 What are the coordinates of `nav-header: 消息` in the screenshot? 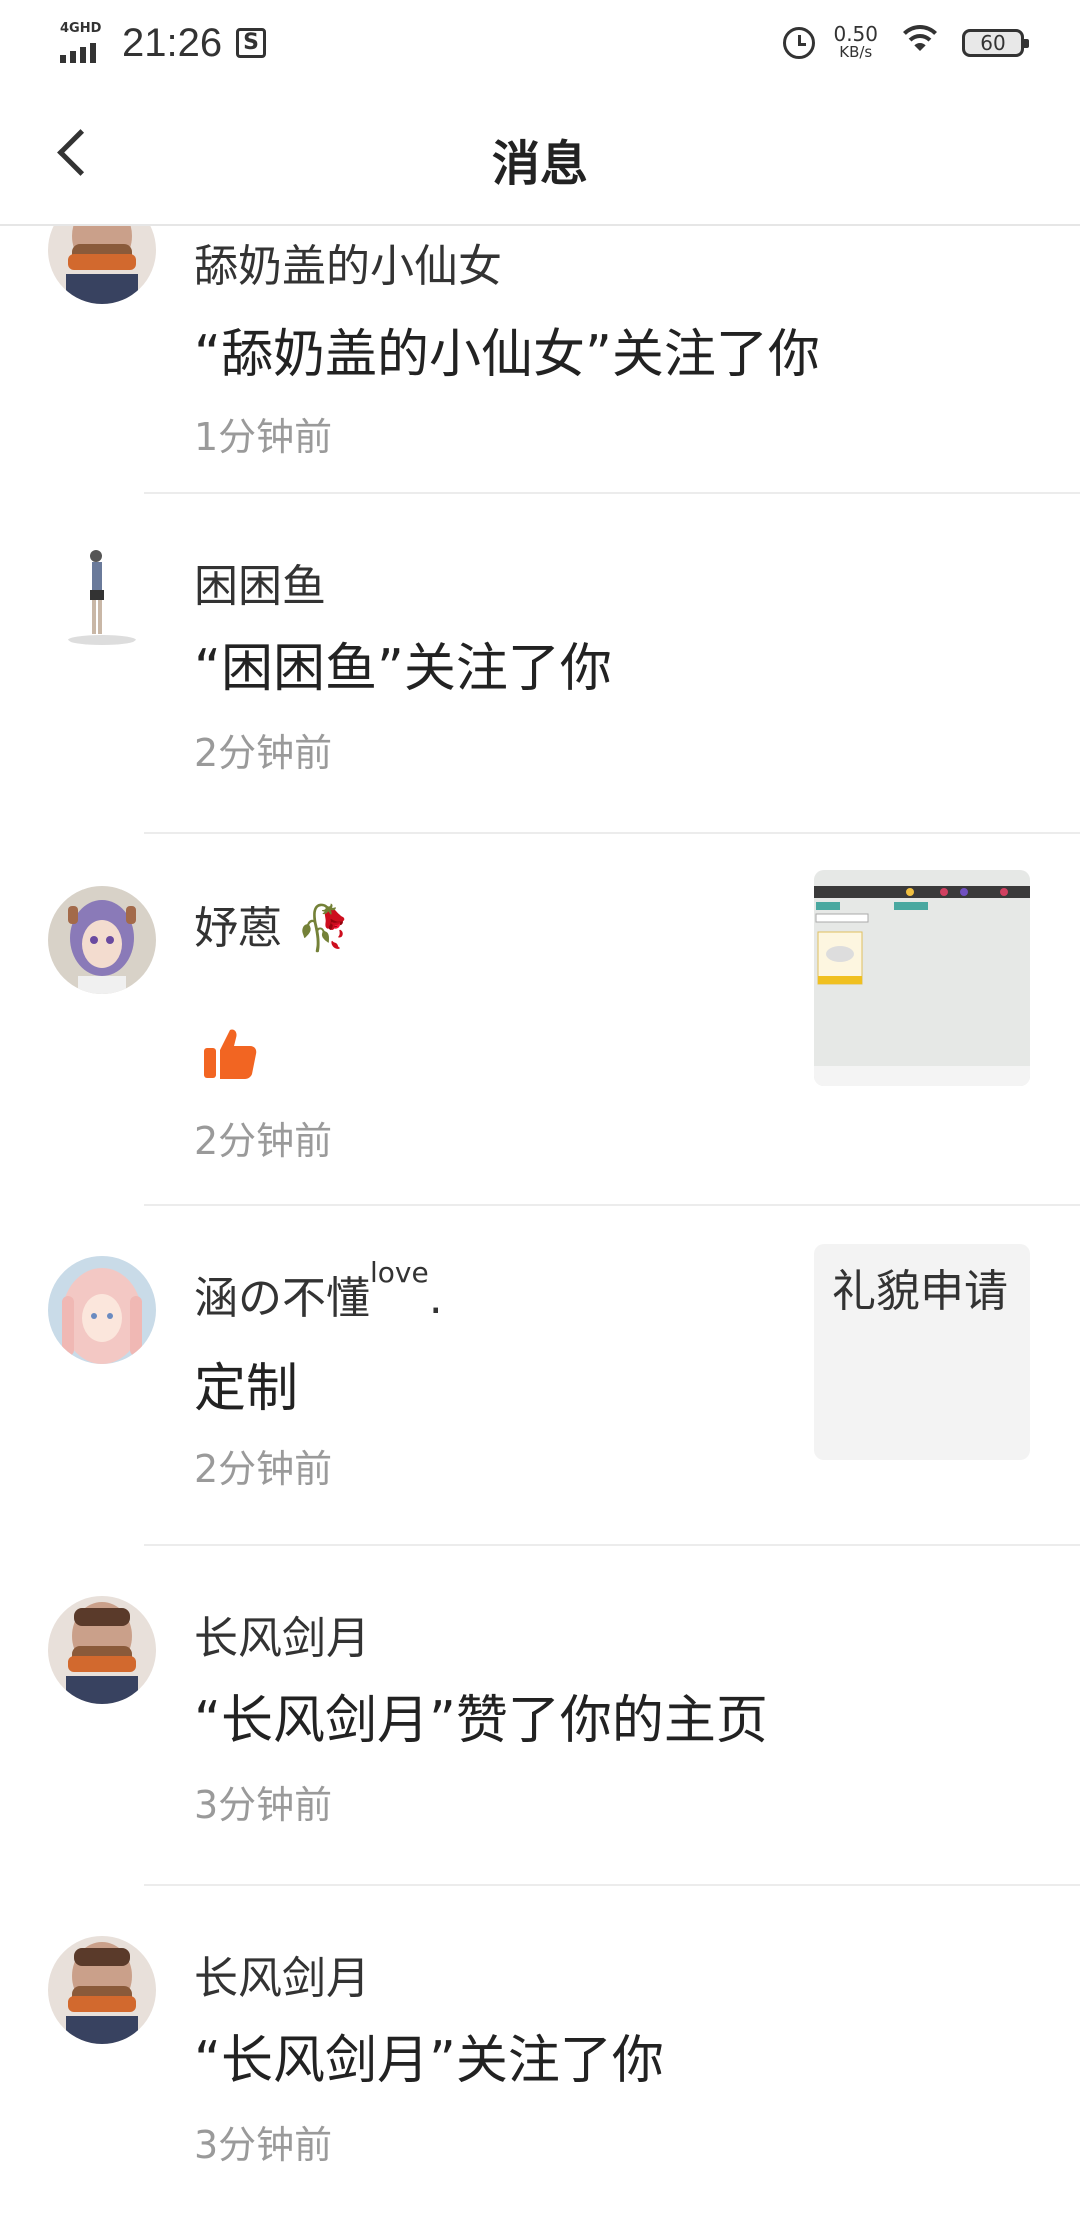 It's located at (540, 158).